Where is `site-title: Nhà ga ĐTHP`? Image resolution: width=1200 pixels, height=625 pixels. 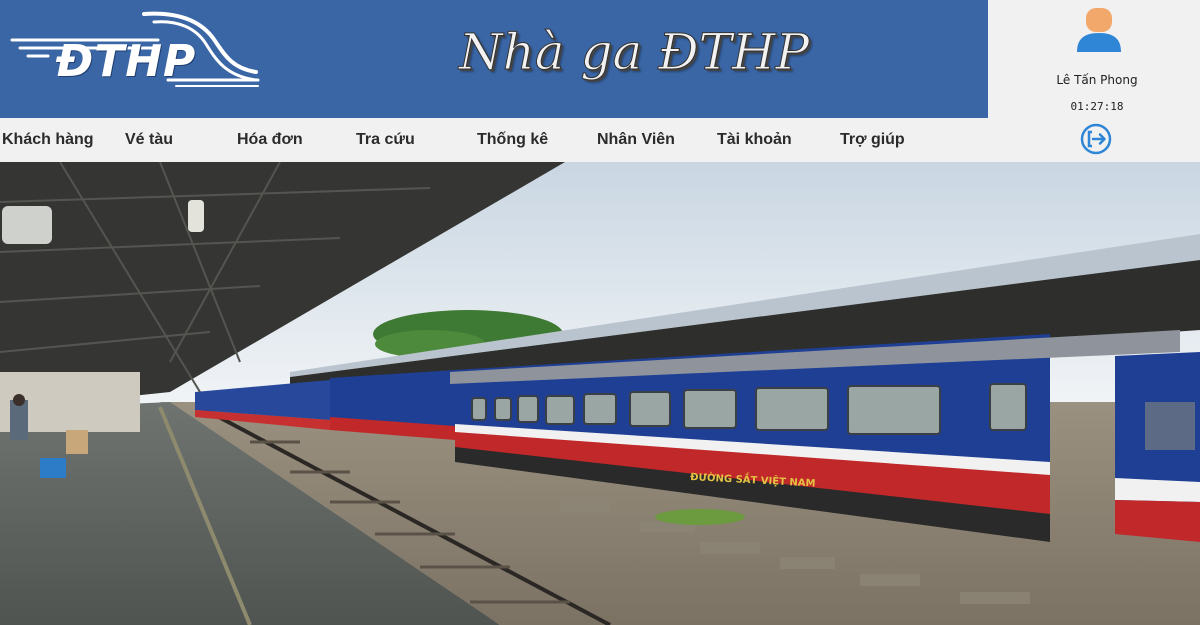 site-title: Nhà ga ĐTHP is located at coordinates (634, 52).